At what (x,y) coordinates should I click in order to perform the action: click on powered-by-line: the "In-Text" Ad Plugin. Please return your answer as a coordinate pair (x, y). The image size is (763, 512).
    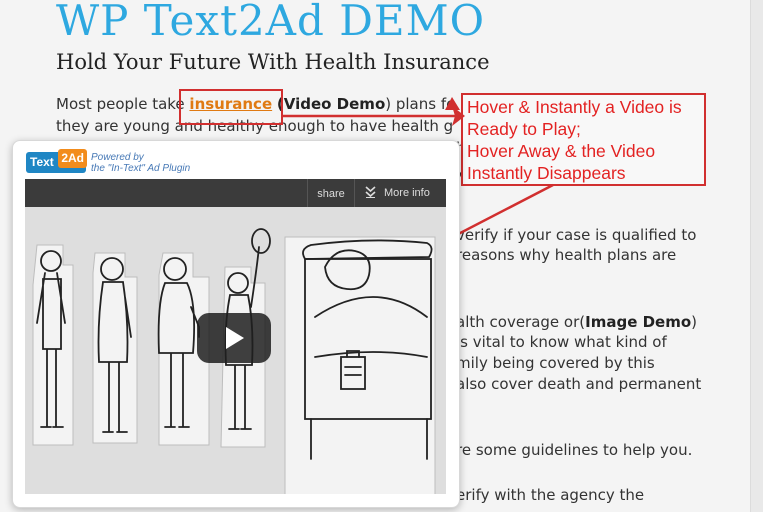
    Looking at the image, I should click on (141, 168).